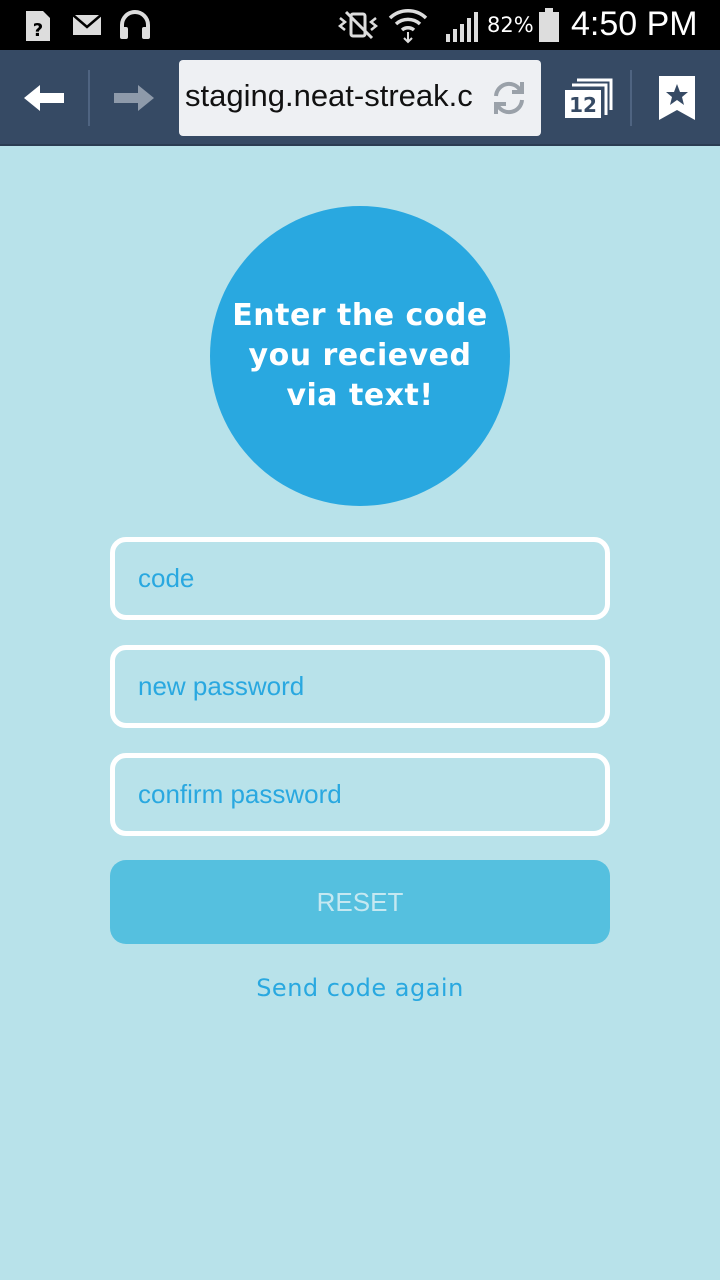 This screenshot has width=720, height=1280. Describe the element at coordinates (87, 24) in the screenshot. I see `mail-icon` at that location.